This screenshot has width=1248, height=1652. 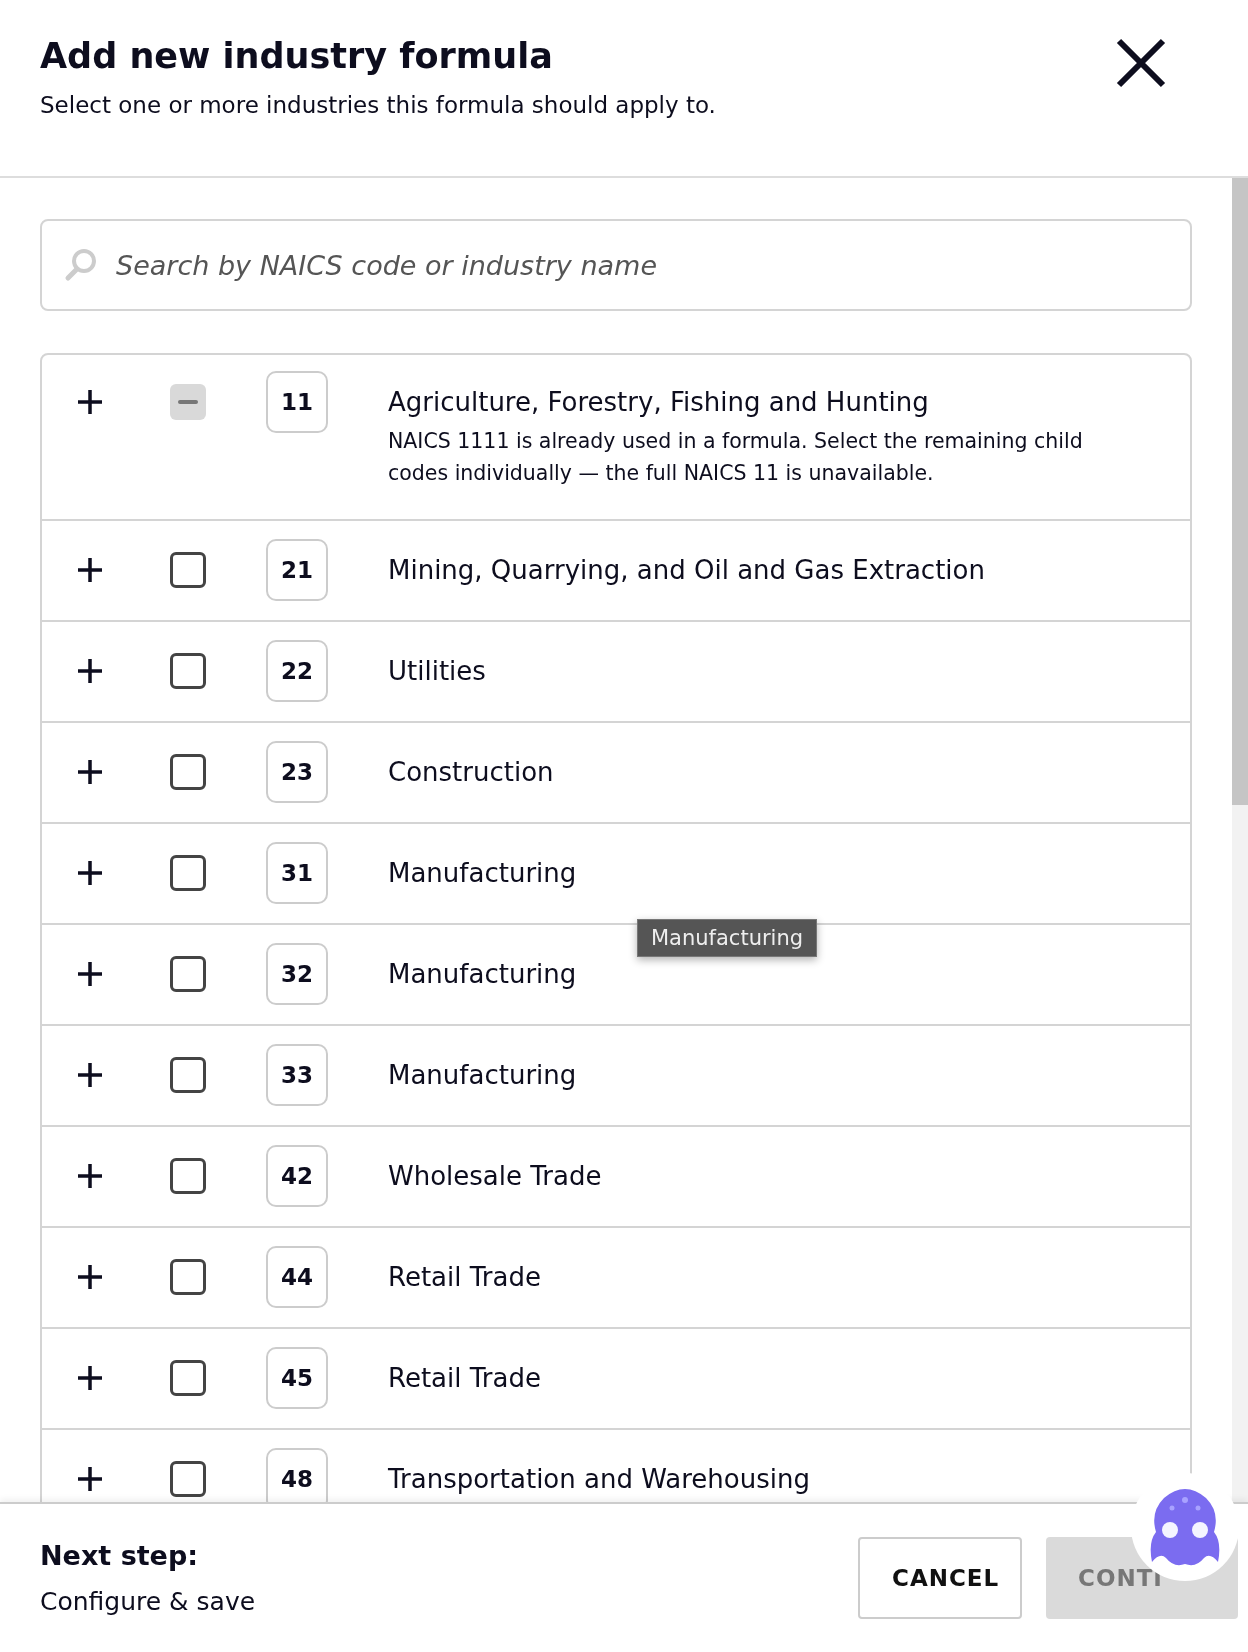 I want to click on dialog-title: Add new industry formula, so click(x=297, y=56).